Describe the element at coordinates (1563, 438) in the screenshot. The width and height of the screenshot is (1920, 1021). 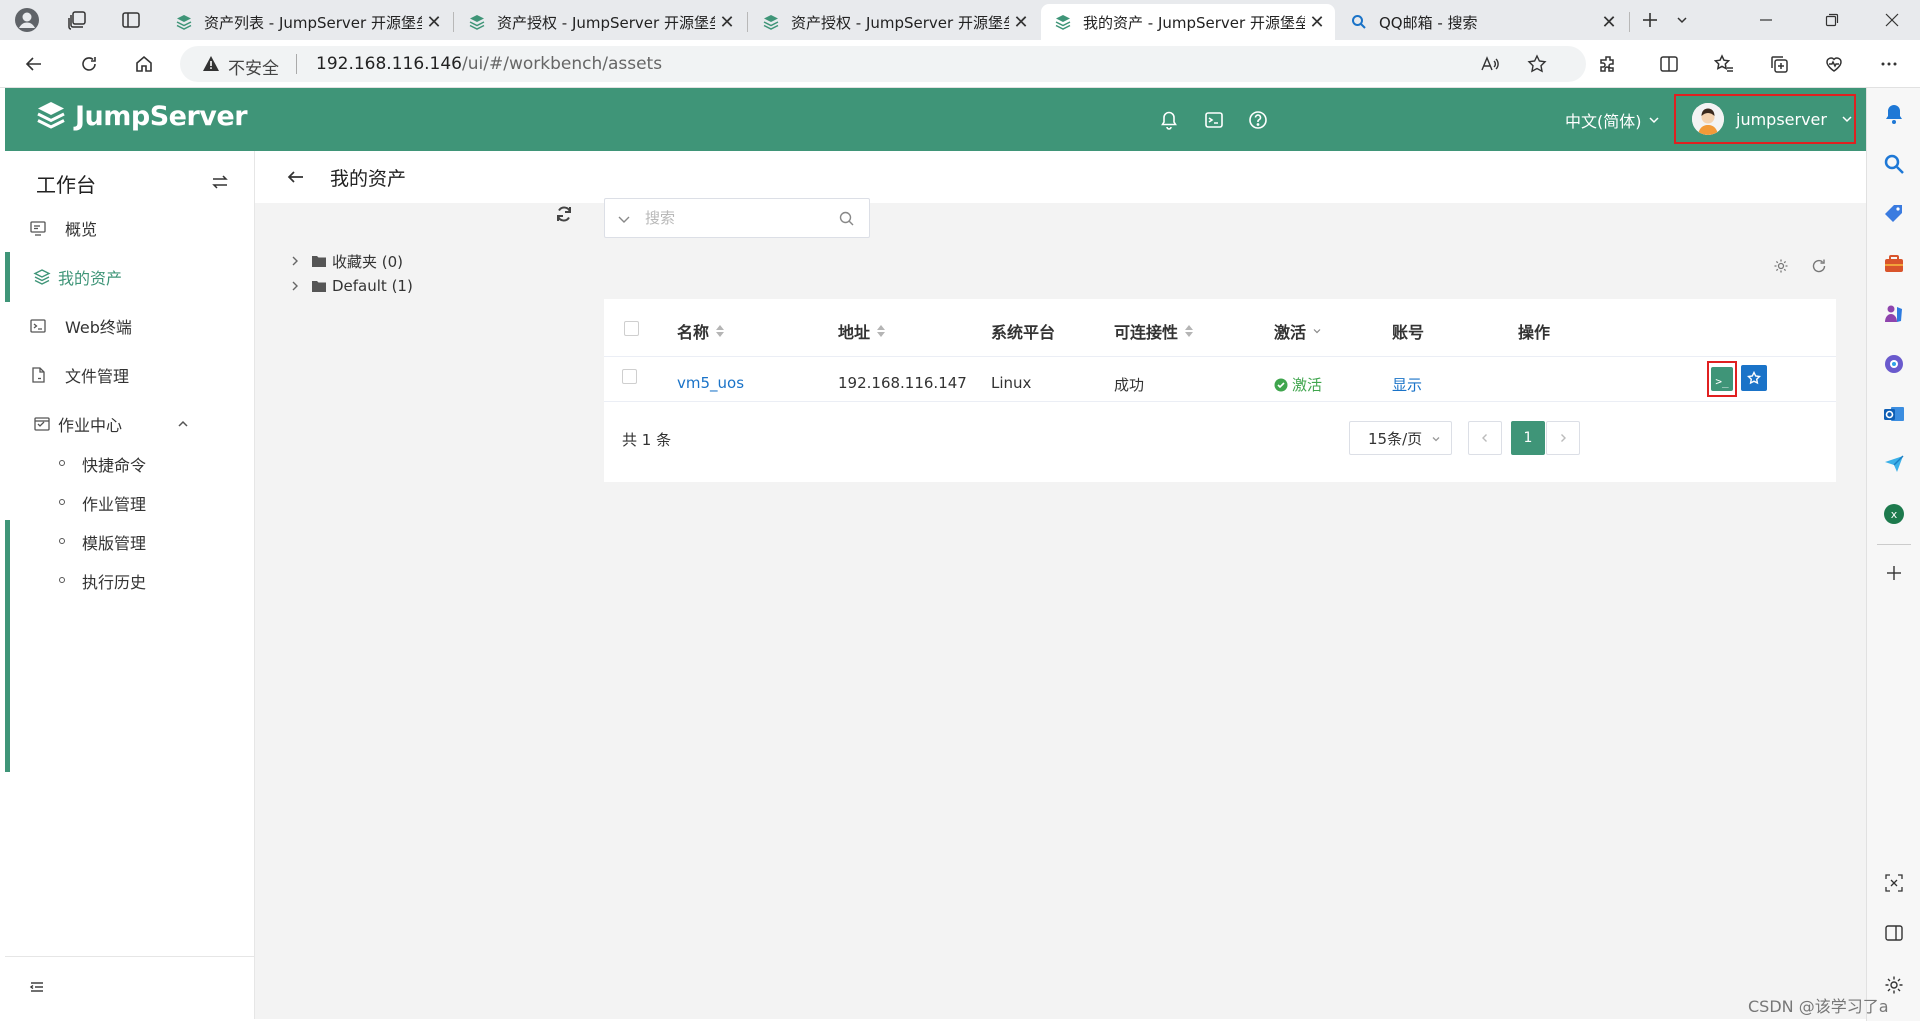
I see `next-page-button` at that location.